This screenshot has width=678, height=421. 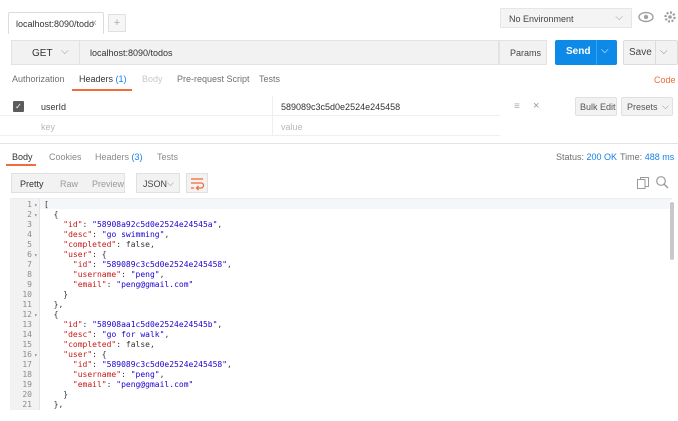 What do you see at coordinates (269, 79) in the screenshot?
I see `tab-tests: Tests` at bounding box center [269, 79].